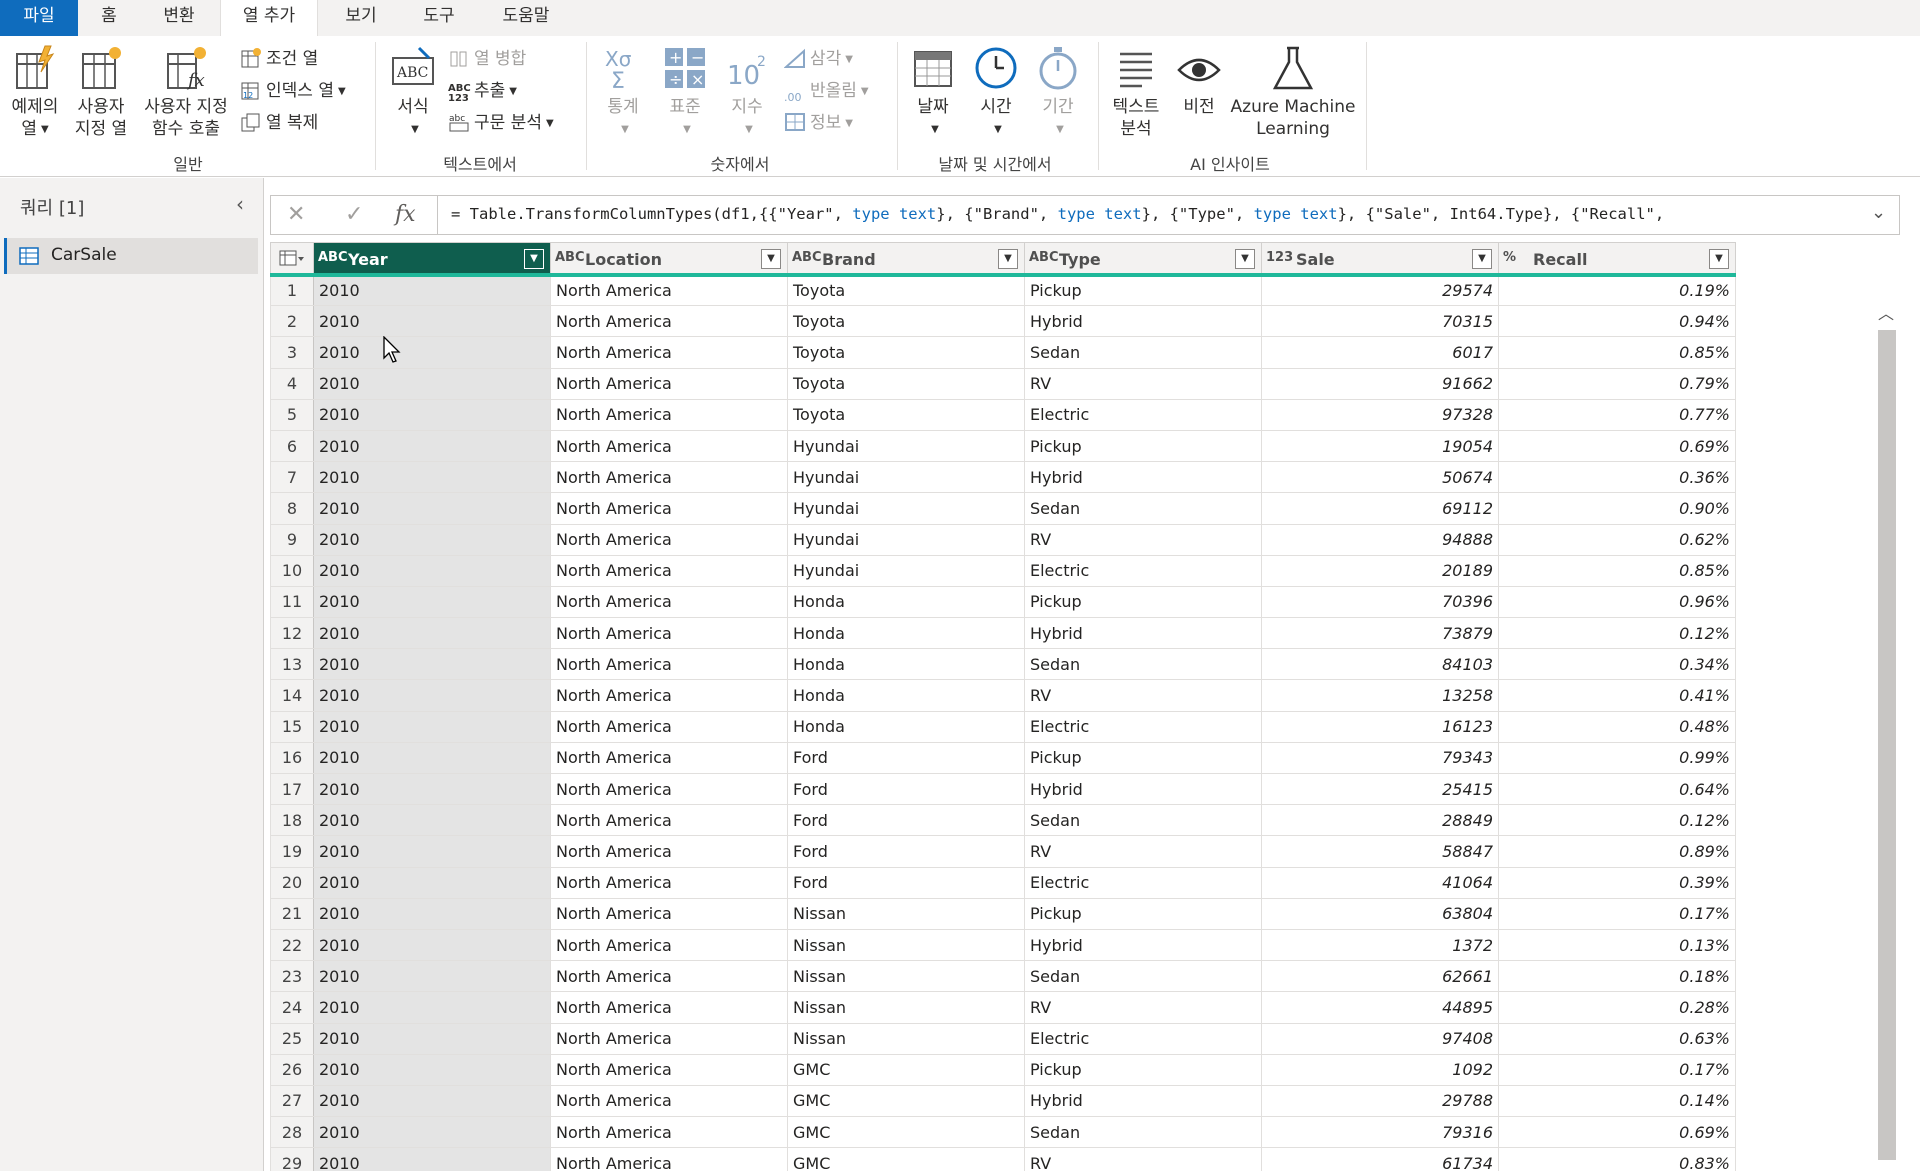 Image resolution: width=1920 pixels, height=1171 pixels. Describe the element at coordinates (1617, 1007) in the screenshot. I see `cell-recall: 0.28%` at that location.